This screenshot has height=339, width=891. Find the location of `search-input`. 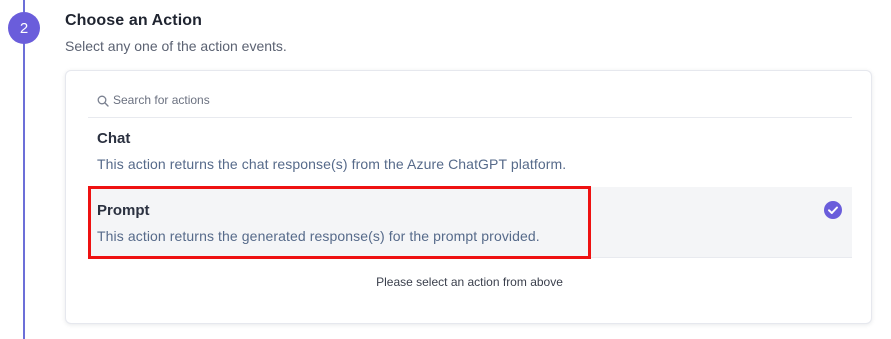

search-input is located at coordinates (263, 100).